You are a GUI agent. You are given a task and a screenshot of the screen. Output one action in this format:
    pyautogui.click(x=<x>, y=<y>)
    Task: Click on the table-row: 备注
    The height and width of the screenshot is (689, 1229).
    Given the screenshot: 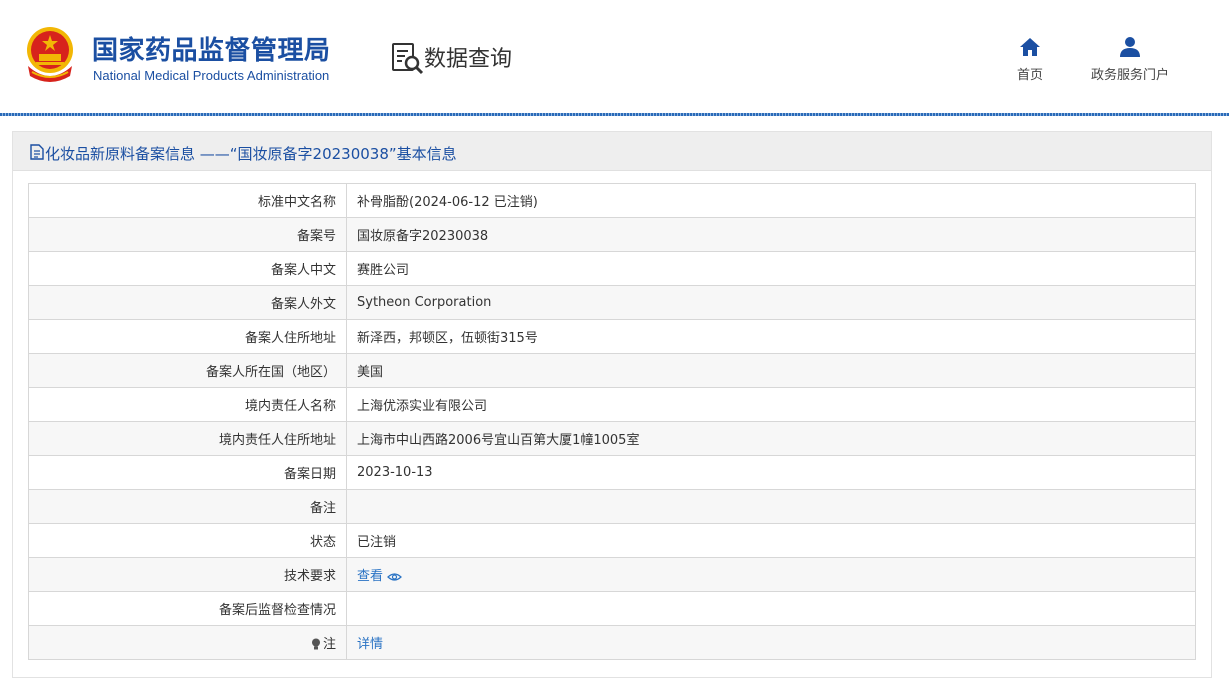 What is the action you would take?
    pyautogui.click(x=612, y=506)
    